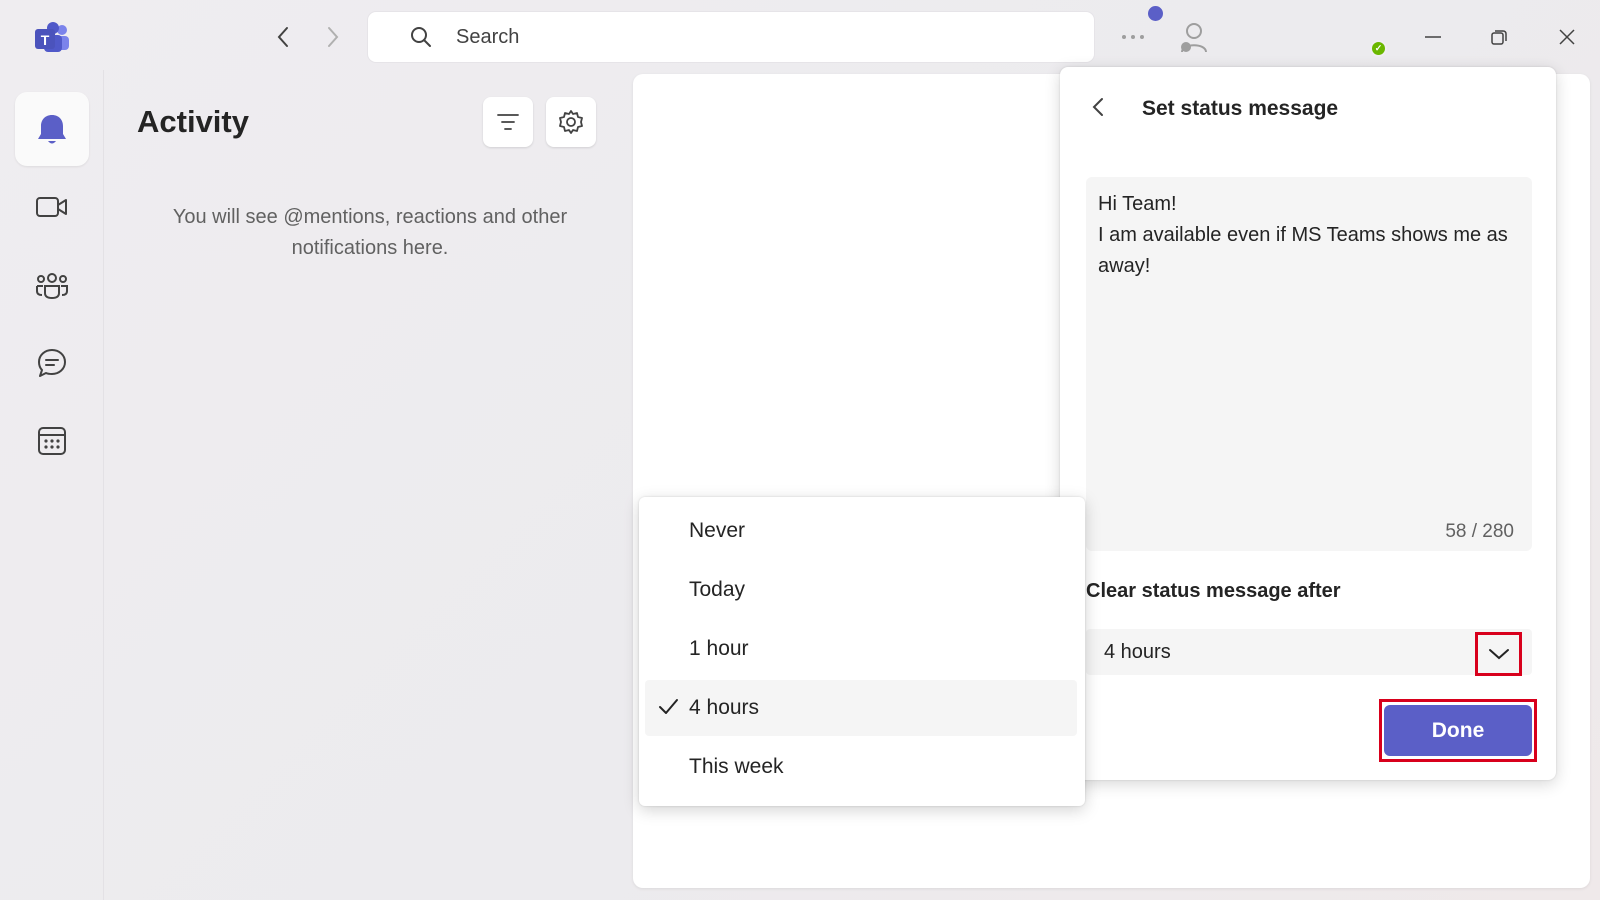 This screenshot has height=900, width=1600. I want to click on more-options-button, so click(1133, 37).